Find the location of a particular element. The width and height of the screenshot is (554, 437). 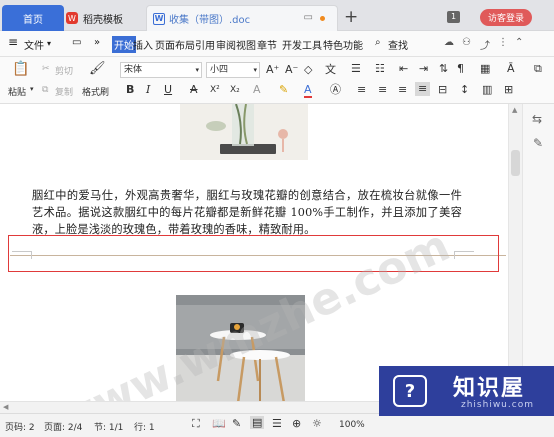

search-icon: ⌕ is located at coordinates (378, 42).